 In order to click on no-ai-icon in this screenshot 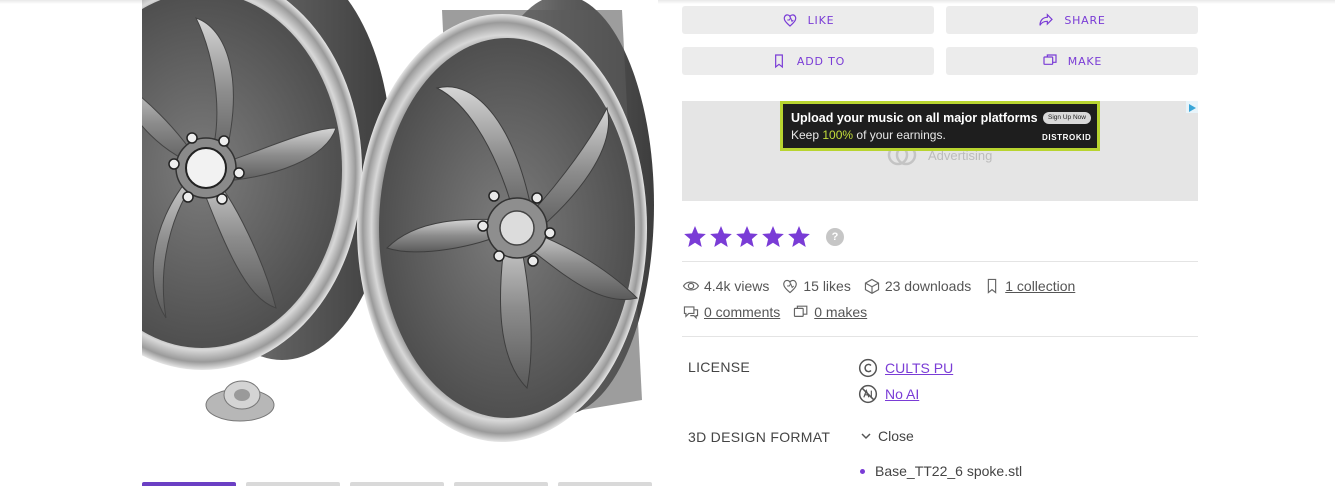, I will do `click(868, 394)`.